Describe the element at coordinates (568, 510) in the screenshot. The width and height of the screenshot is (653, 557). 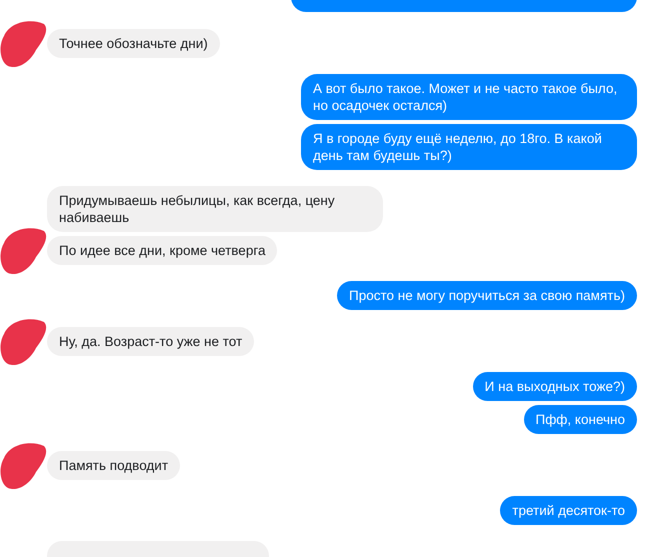
I see `message-bubble: третий десяток-то` at that location.